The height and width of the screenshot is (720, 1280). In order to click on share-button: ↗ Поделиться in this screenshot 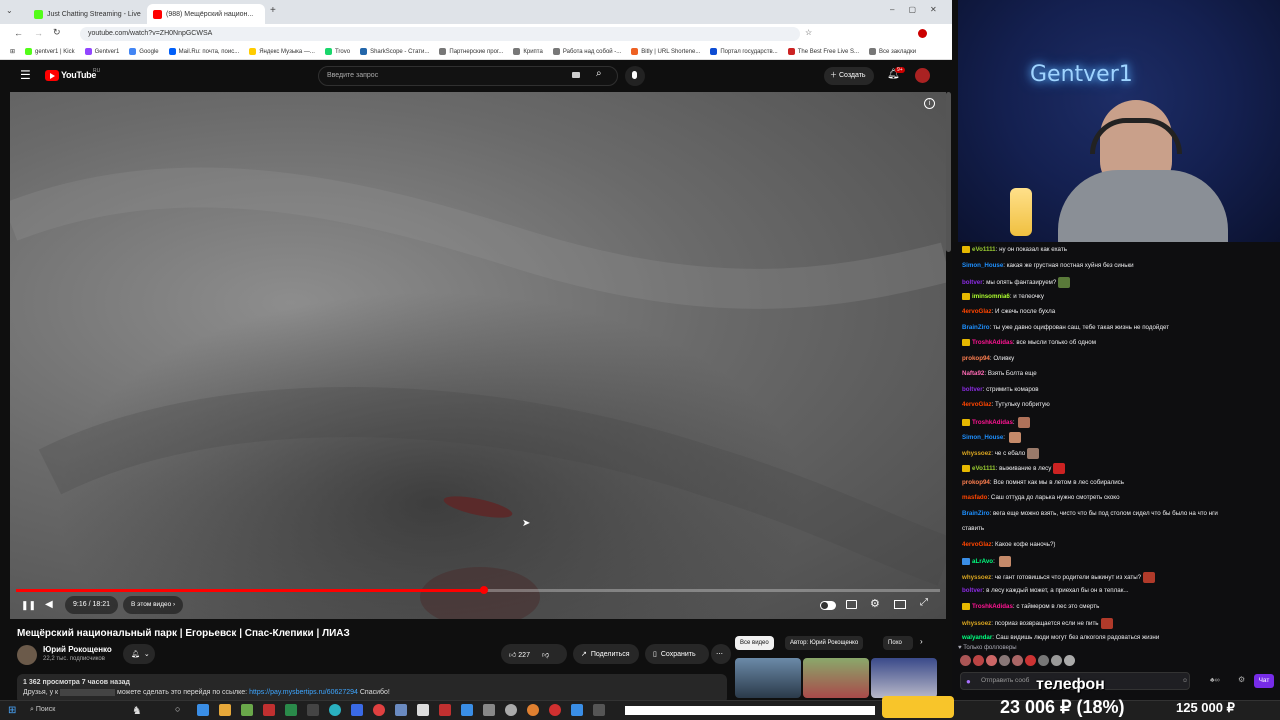, I will do `click(606, 654)`.